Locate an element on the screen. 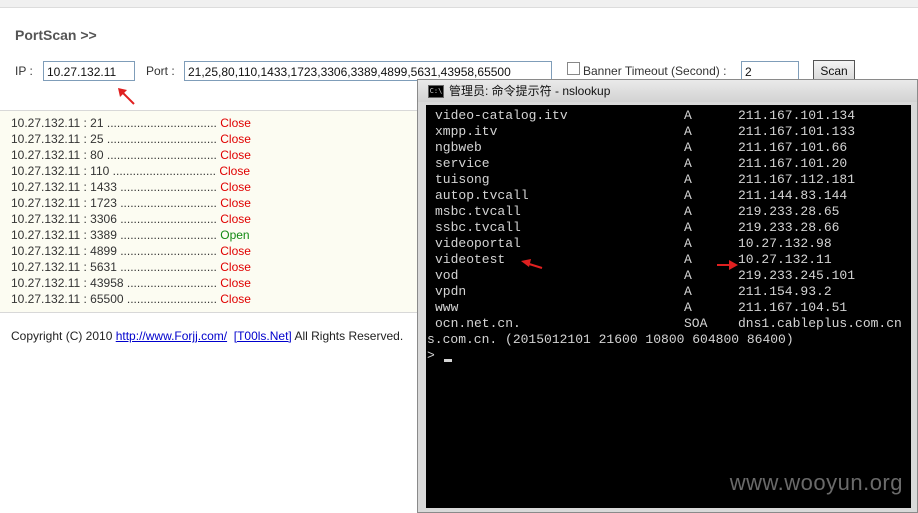 The width and height of the screenshot is (918, 513). dns-record-value: 219.233.28.66 is located at coordinates (789, 227).